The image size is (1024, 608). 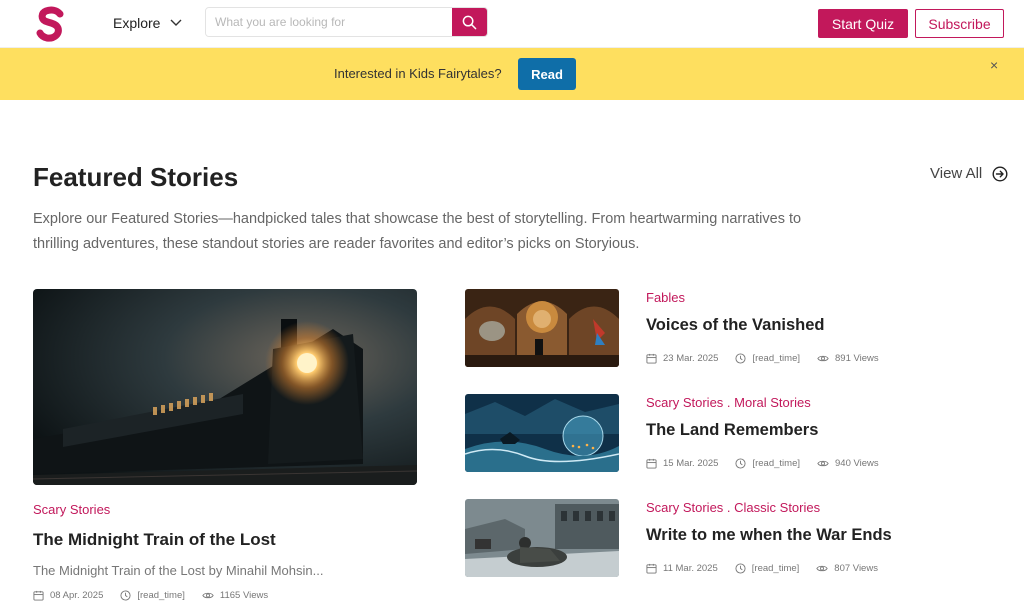 What do you see at coordinates (71, 509) in the screenshot?
I see `story-category: Scary Stories` at bounding box center [71, 509].